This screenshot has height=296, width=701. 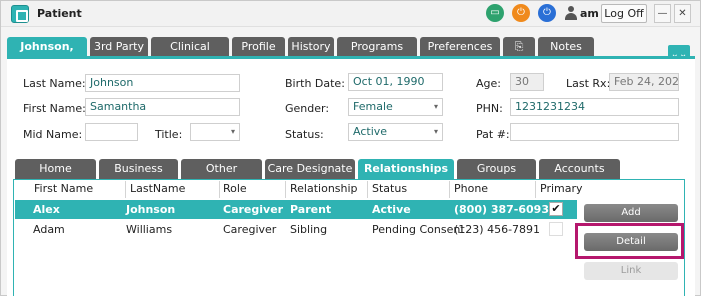 What do you see at coordinates (527, 82) in the screenshot?
I see `age-field: 30` at bounding box center [527, 82].